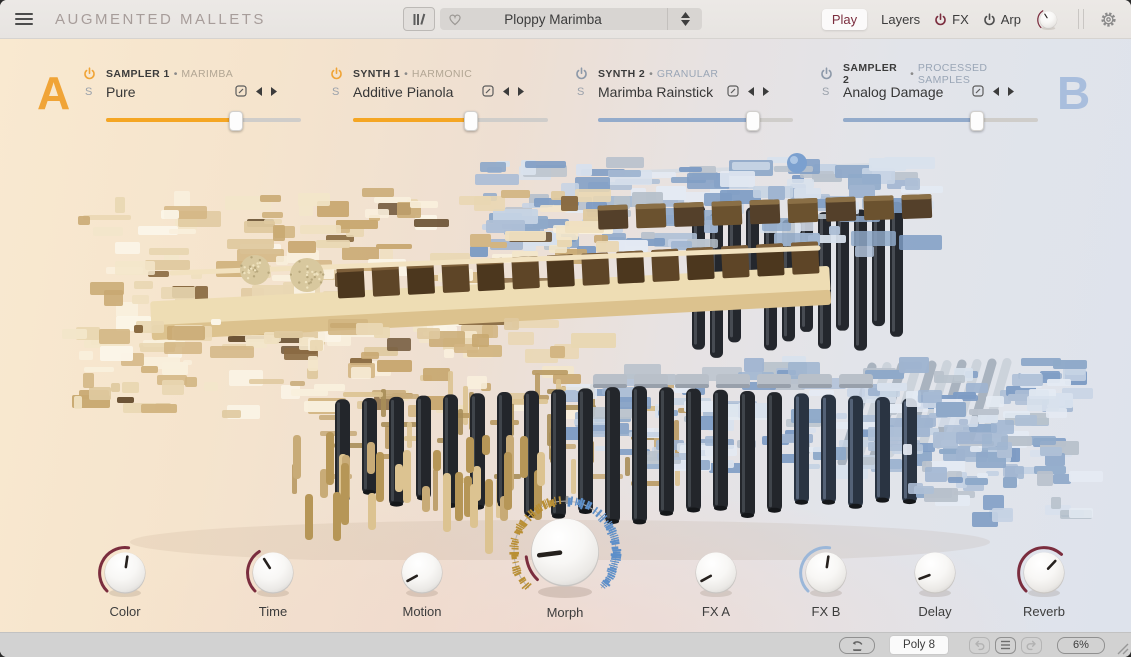 The image size is (1131, 657). Describe the element at coordinates (1081, 19) in the screenshot. I see `nav-divider` at that location.